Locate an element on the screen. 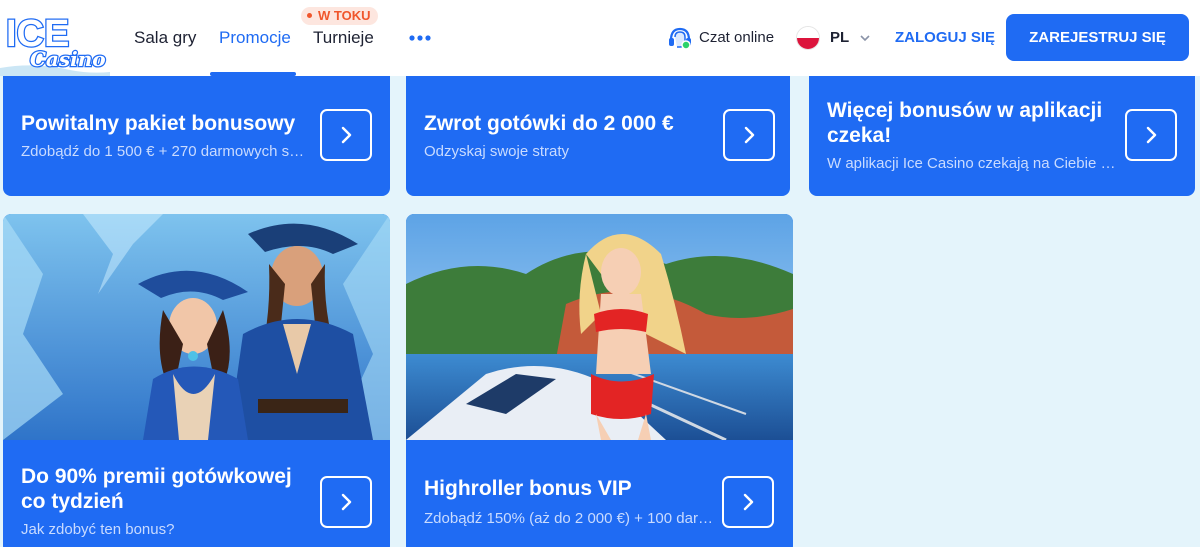 The image size is (1200, 547). login-button: ZALOGUJ SIĘ is located at coordinates (945, 37).